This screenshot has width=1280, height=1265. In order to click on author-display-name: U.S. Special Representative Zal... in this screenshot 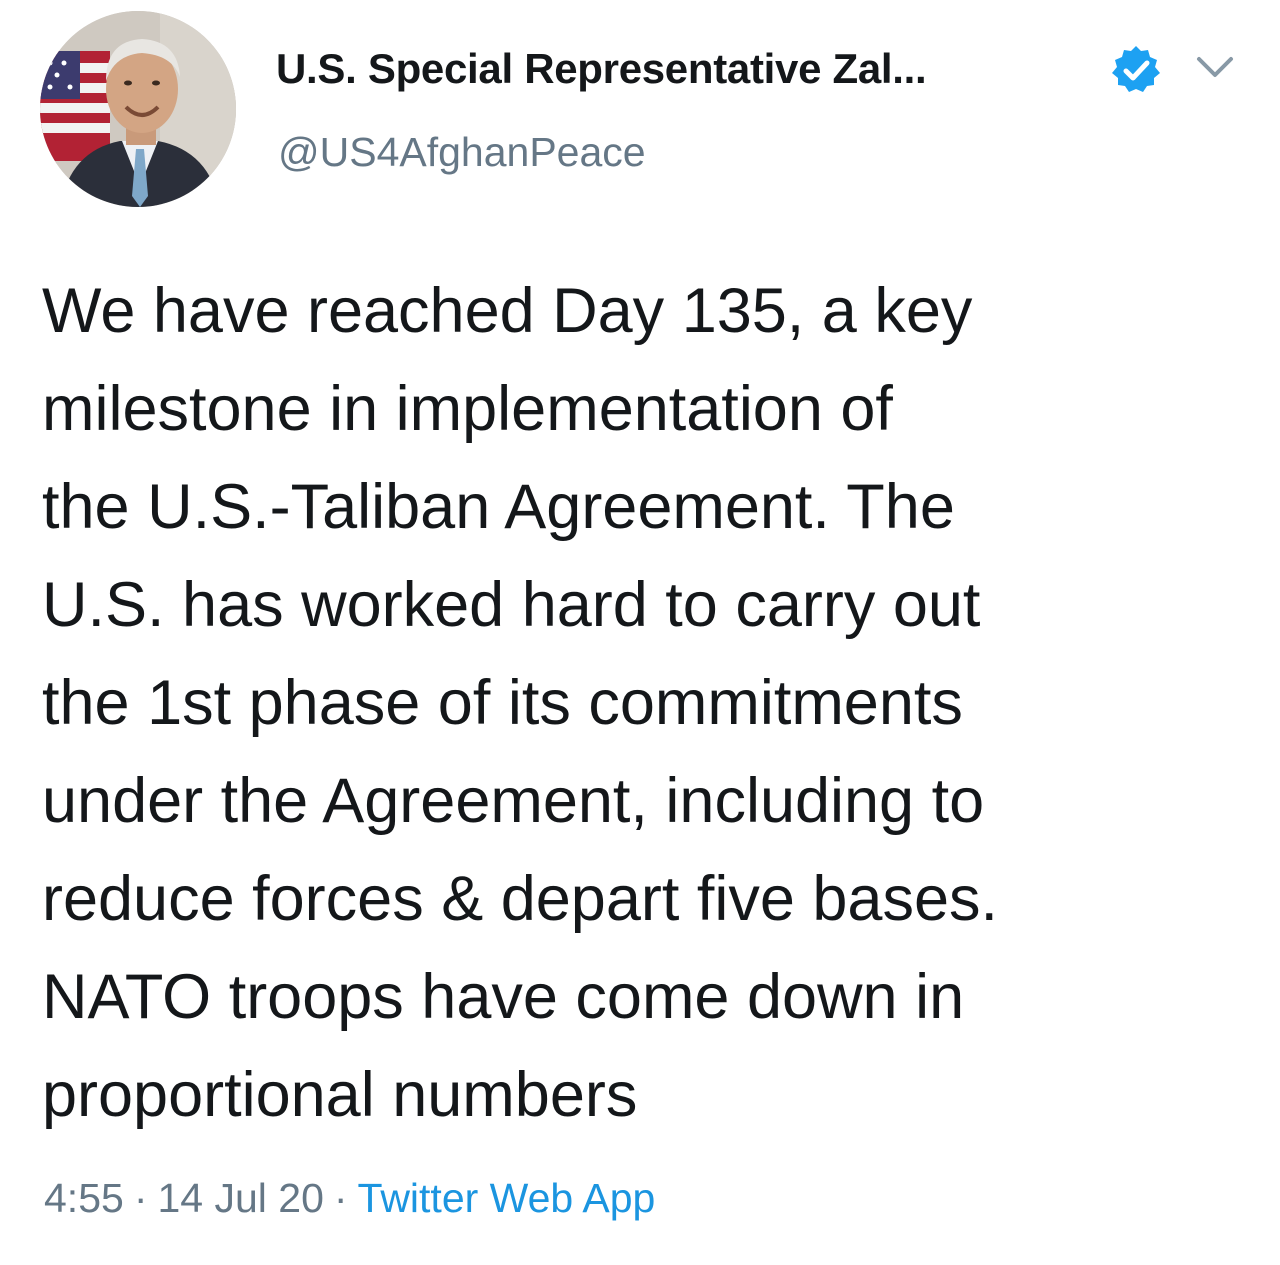, I will do `click(601, 69)`.